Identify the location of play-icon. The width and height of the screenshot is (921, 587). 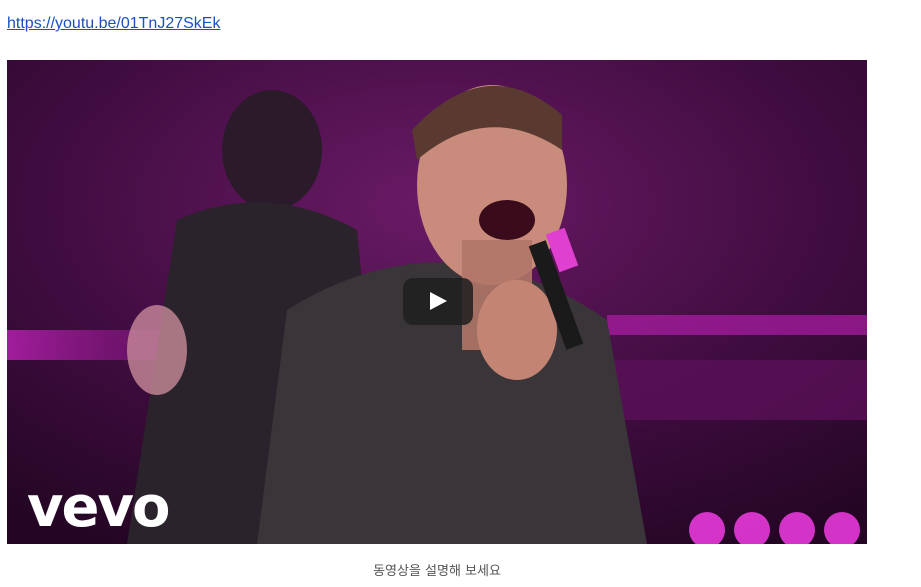
(438, 301).